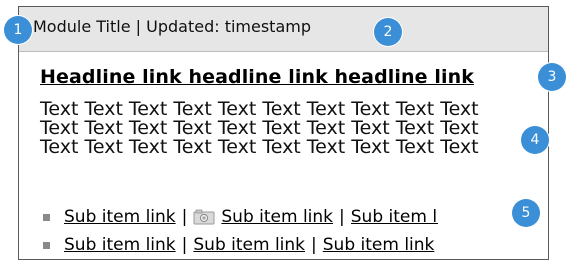 This screenshot has width=567, height=266. I want to click on callout-marker-5: 5, so click(526, 213).